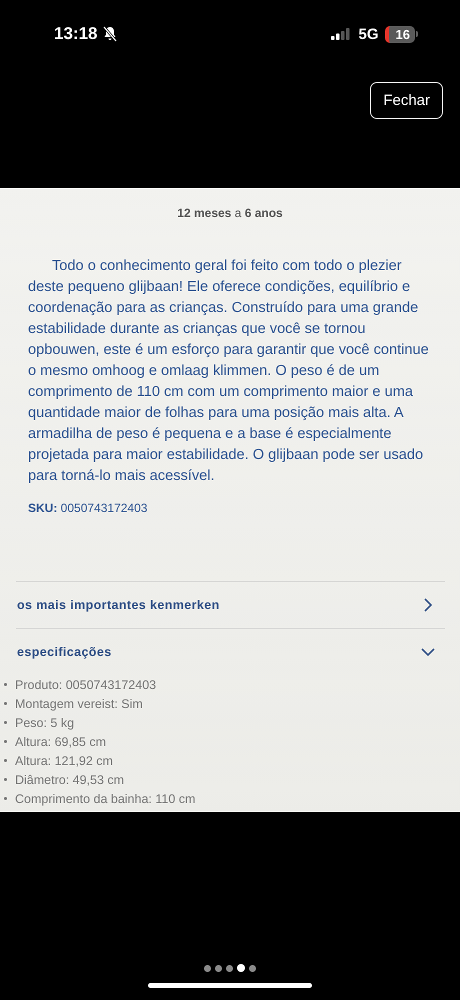  What do you see at coordinates (340, 34) in the screenshot?
I see `signal-icon` at bounding box center [340, 34].